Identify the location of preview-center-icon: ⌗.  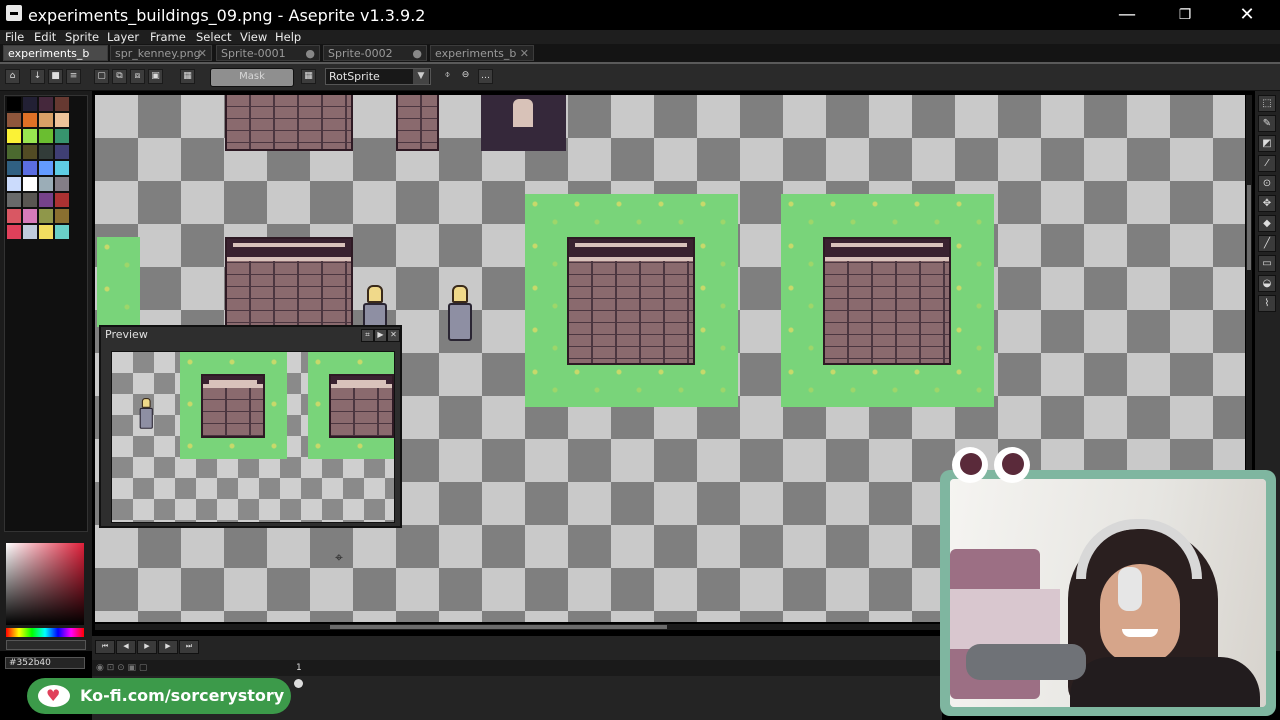
(367, 335).